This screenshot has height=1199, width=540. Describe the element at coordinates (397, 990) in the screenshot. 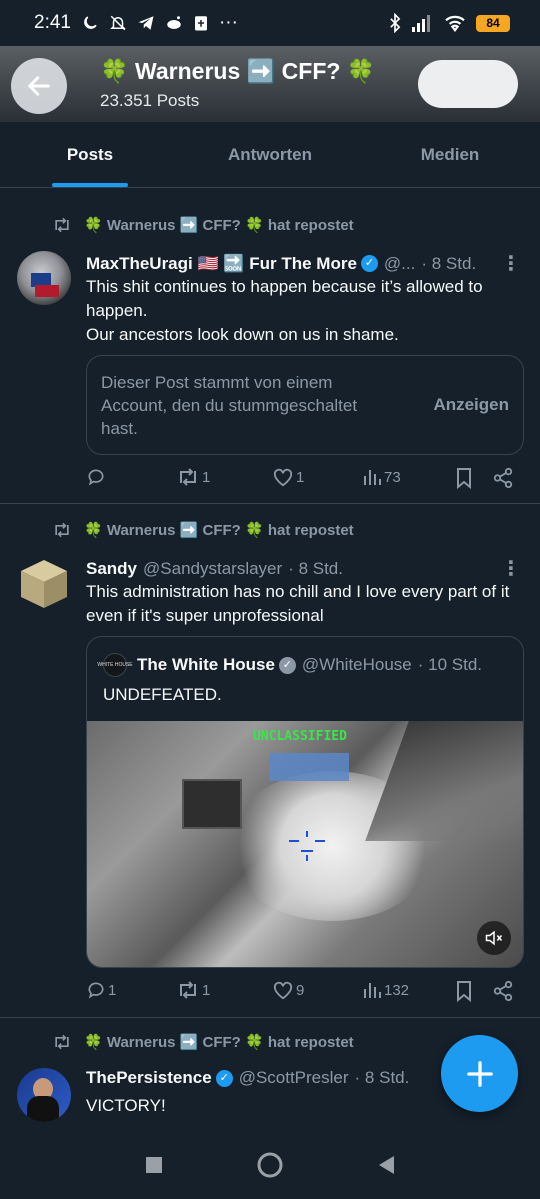

I see `view-count: 132` at that location.